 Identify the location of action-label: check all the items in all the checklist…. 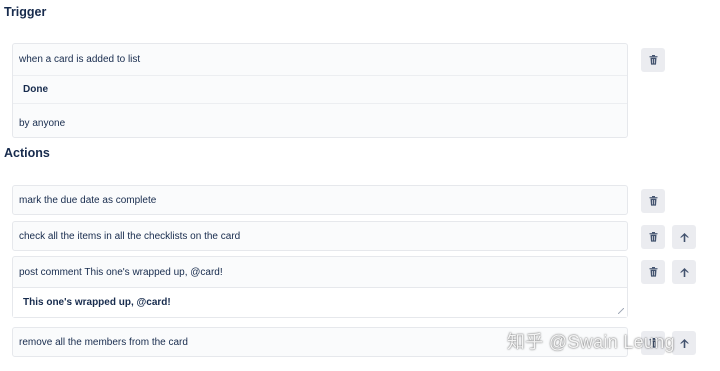
(129, 236).